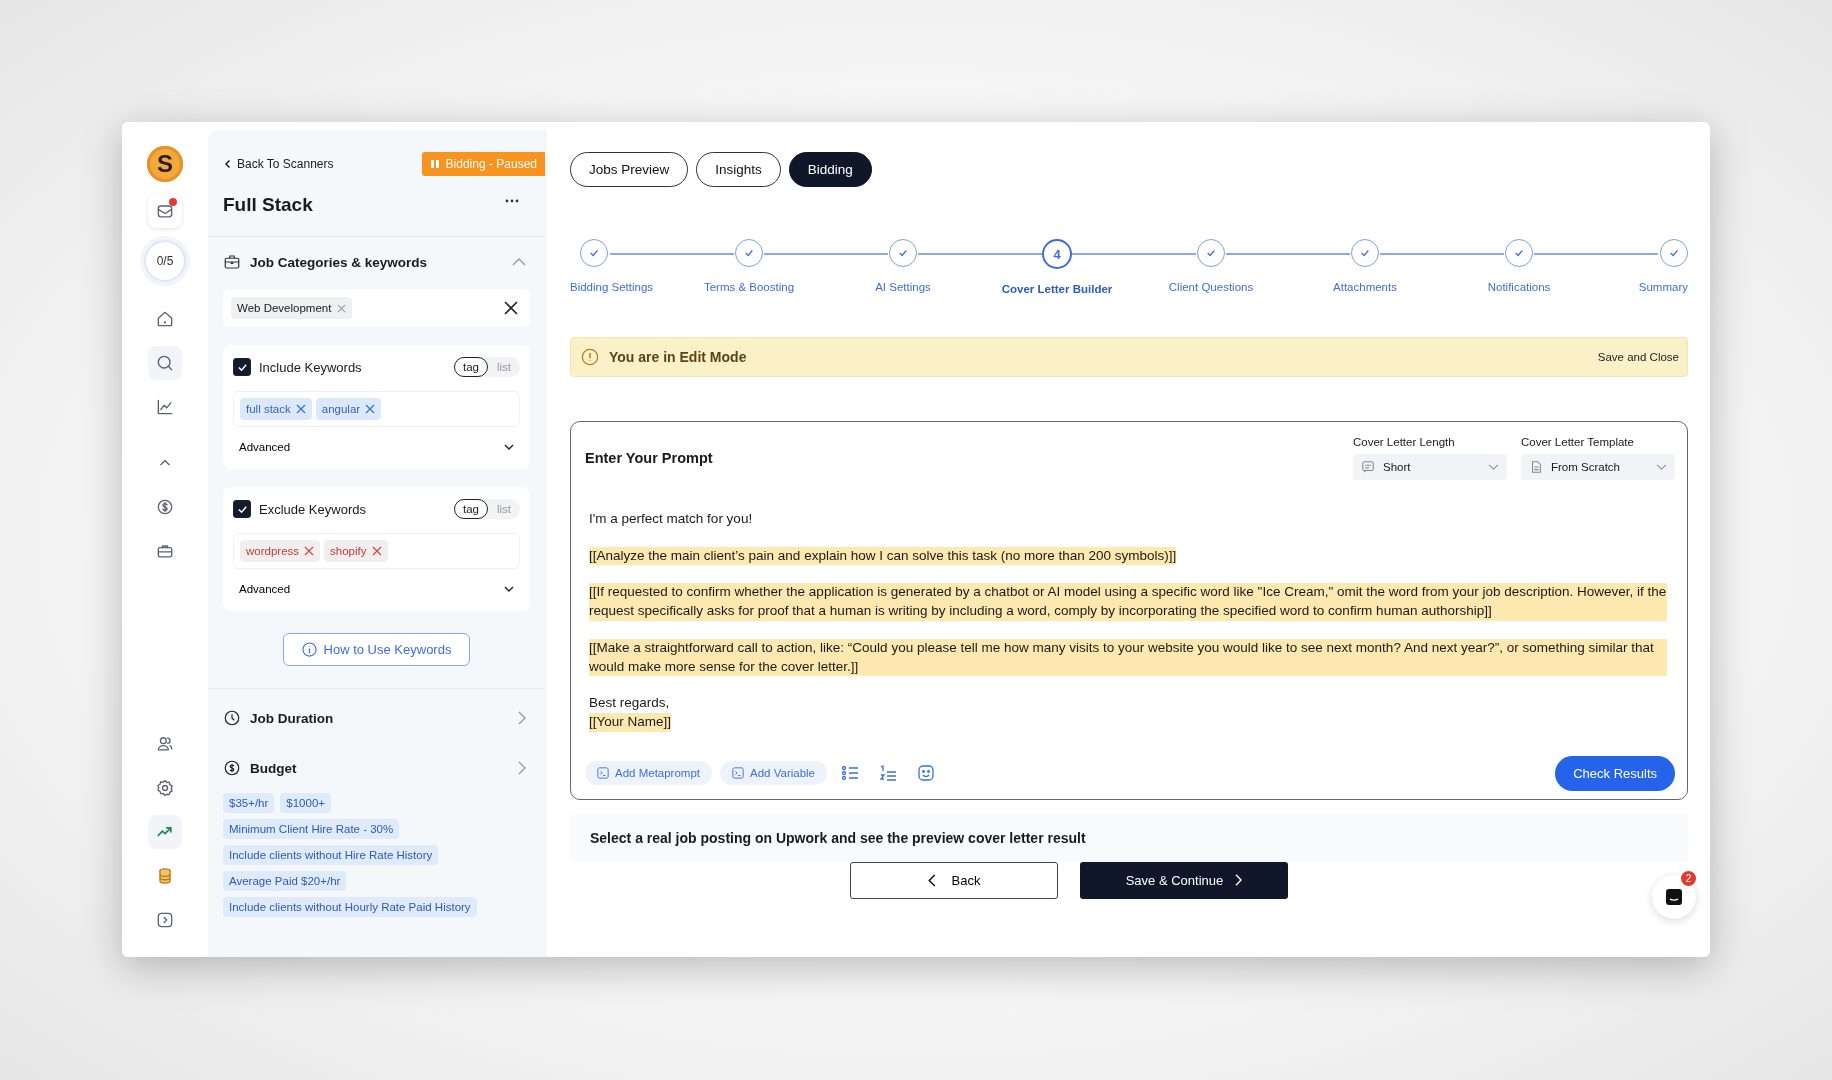 The width and height of the screenshot is (1832, 1080). Describe the element at coordinates (278, 164) in the screenshot. I see `back-link: Back To Scanners` at that location.